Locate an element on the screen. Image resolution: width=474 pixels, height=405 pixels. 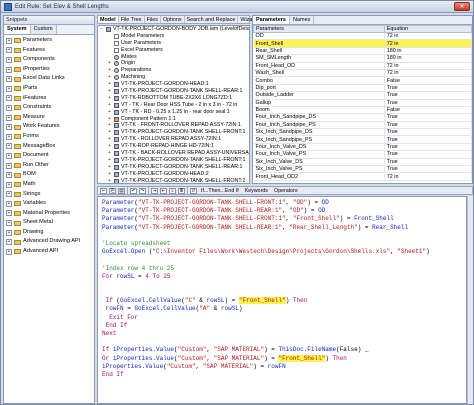
tree-node: + VT-TK-PROJECT-GORDON-HEAD:2 is located at coordinates (173, 174).